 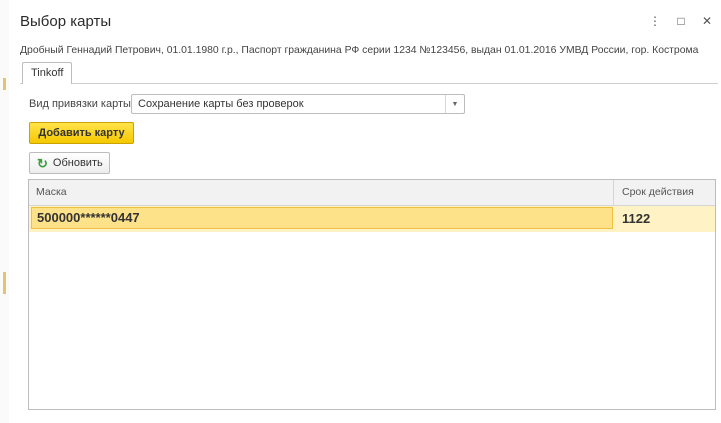 What do you see at coordinates (658, 192) in the screenshot?
I see `column-header-expiry: Срок действия` at bounding box center [658, 192].